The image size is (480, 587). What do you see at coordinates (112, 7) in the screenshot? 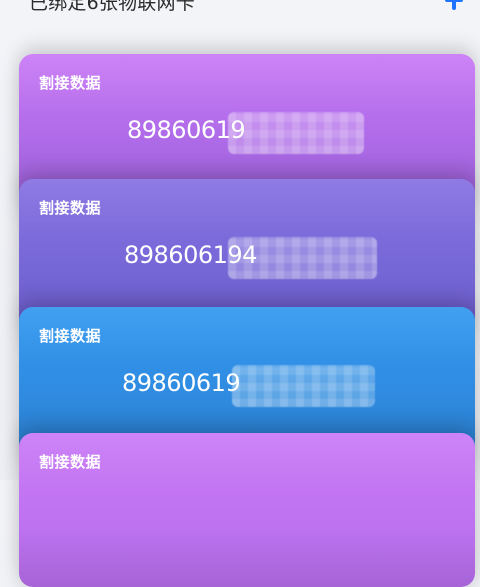
I see `bound-card-count-text: 已绑定6张物联网卡` at bounding box center [112, 7].